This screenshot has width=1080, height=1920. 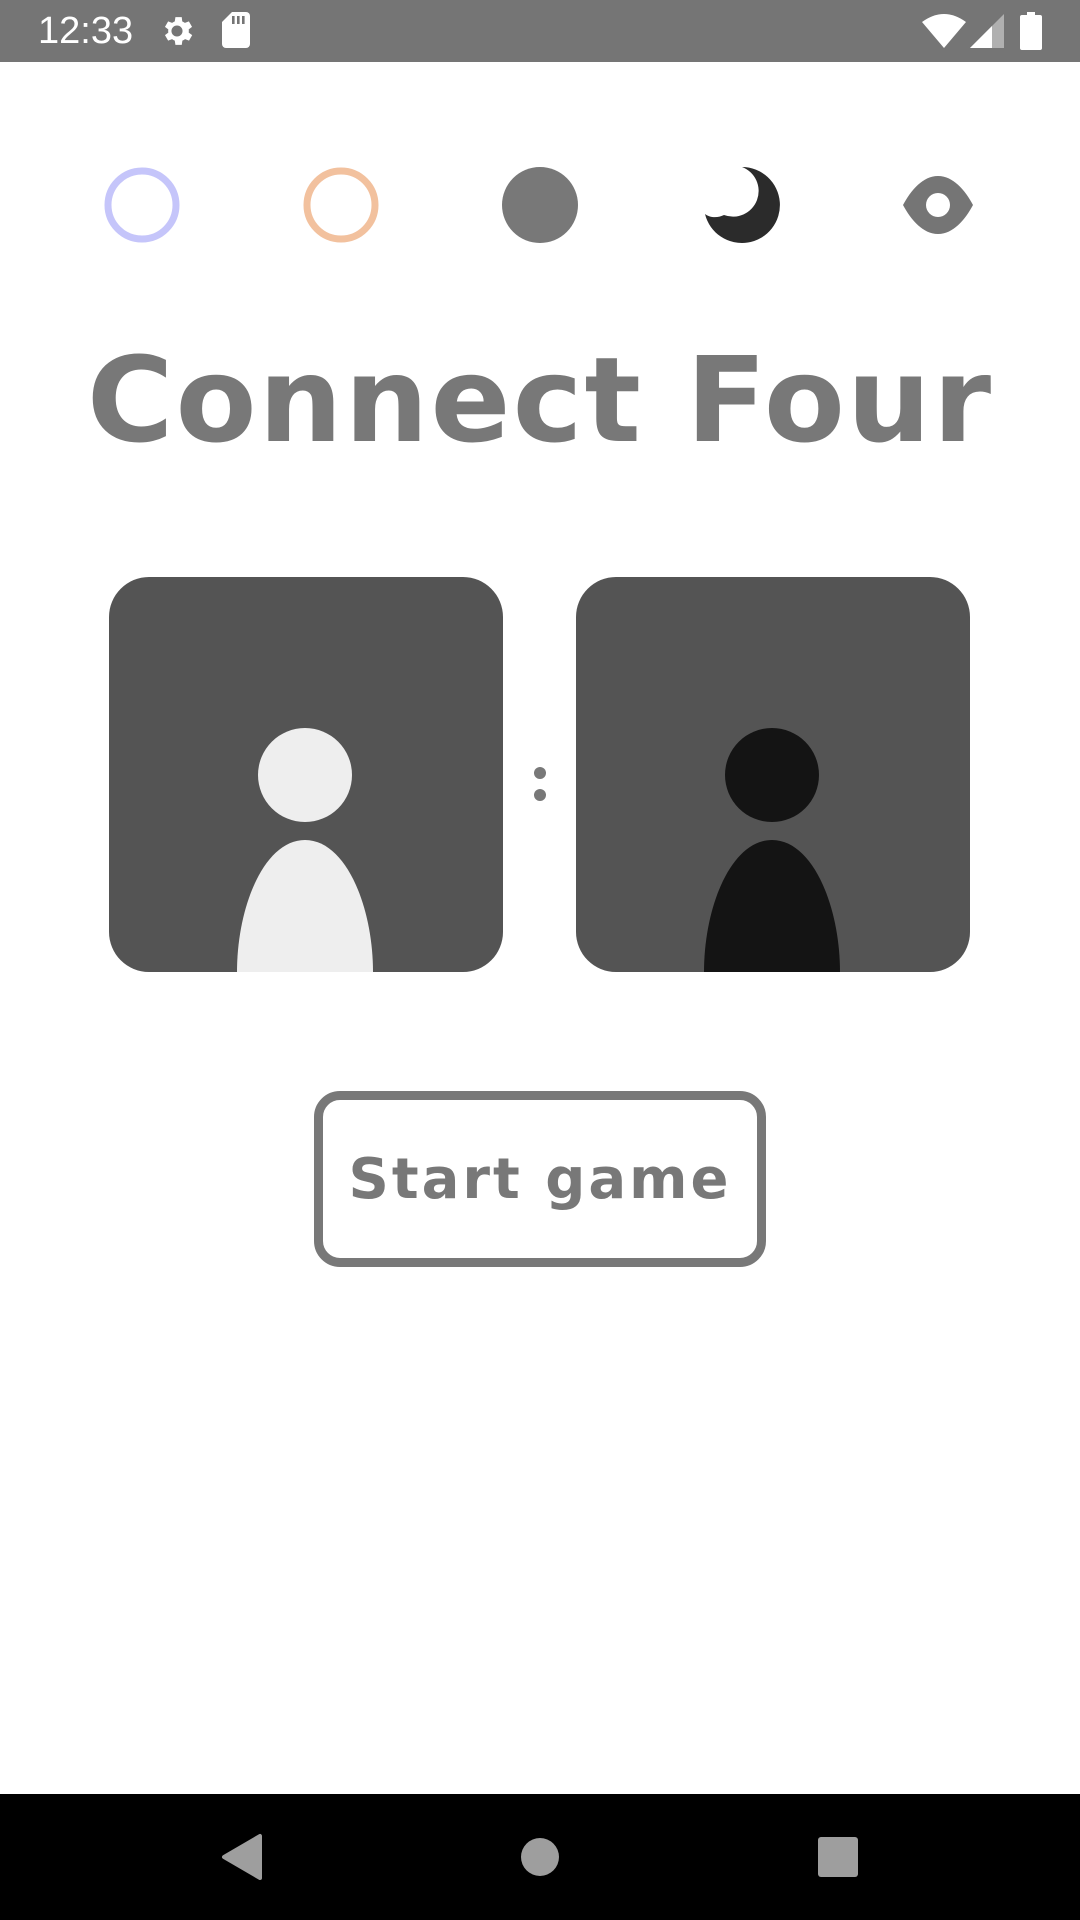 I want to click on theme-gray-disc, so click(x=540, y=205).